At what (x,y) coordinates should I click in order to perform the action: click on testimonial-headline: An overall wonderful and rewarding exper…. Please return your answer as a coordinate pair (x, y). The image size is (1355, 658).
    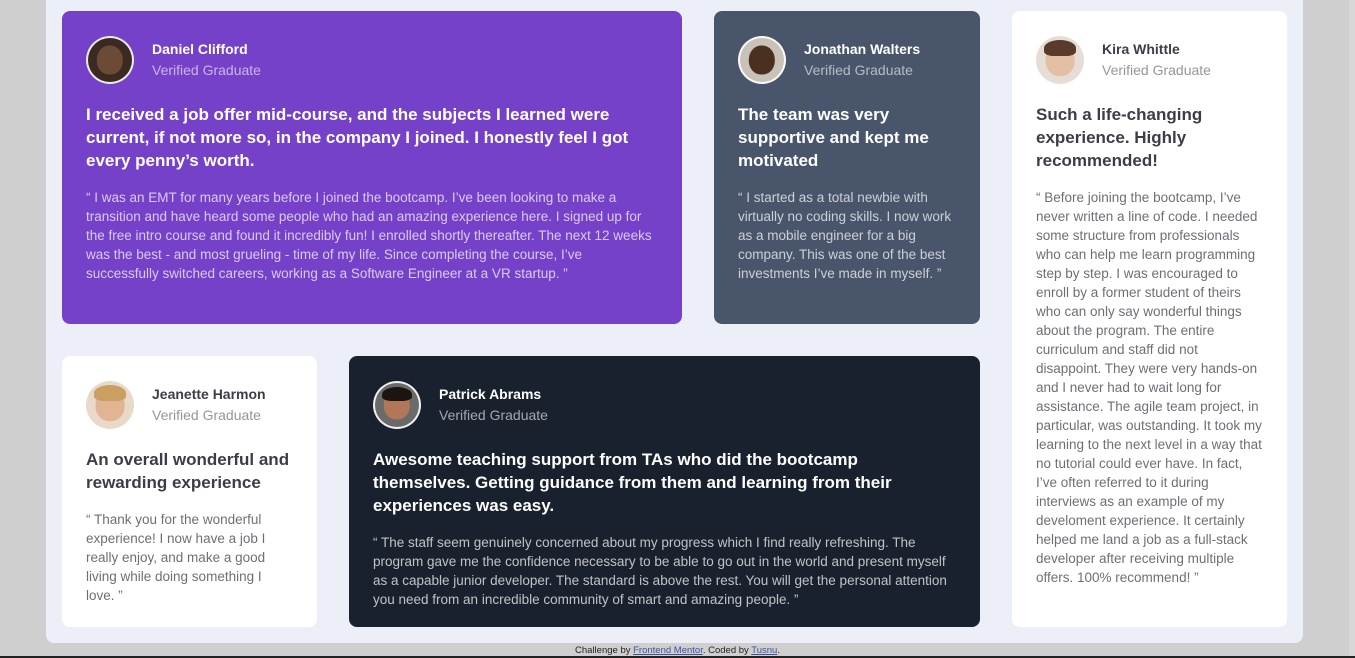
    Looking at the image, I should click on (188, 471).